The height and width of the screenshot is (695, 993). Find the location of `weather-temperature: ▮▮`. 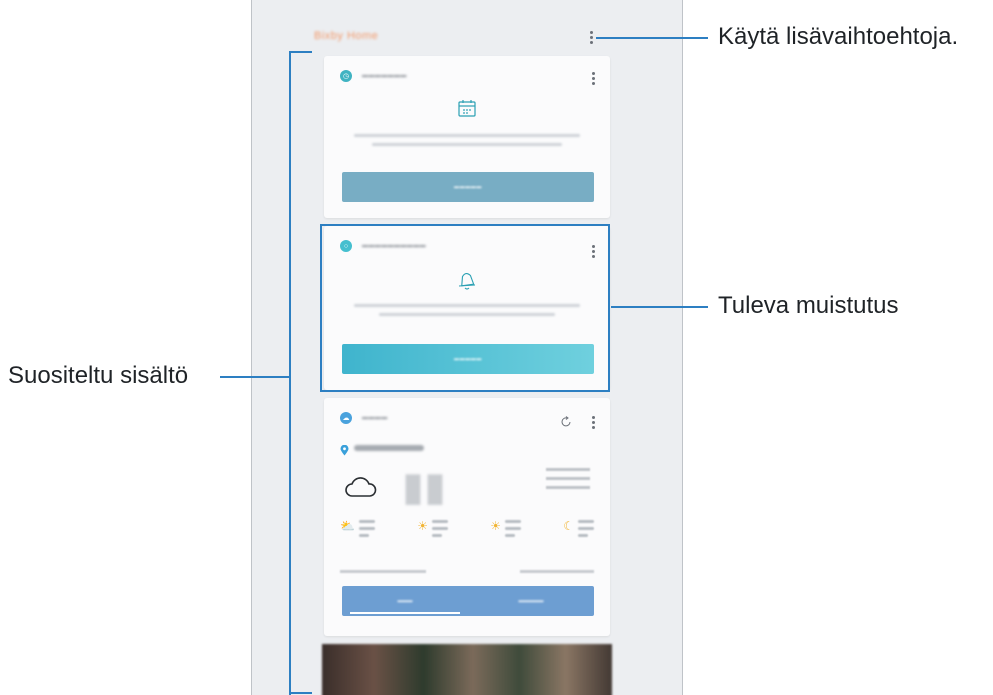

weather-temperature: ▮▮ is located at coordinates (424, 487).